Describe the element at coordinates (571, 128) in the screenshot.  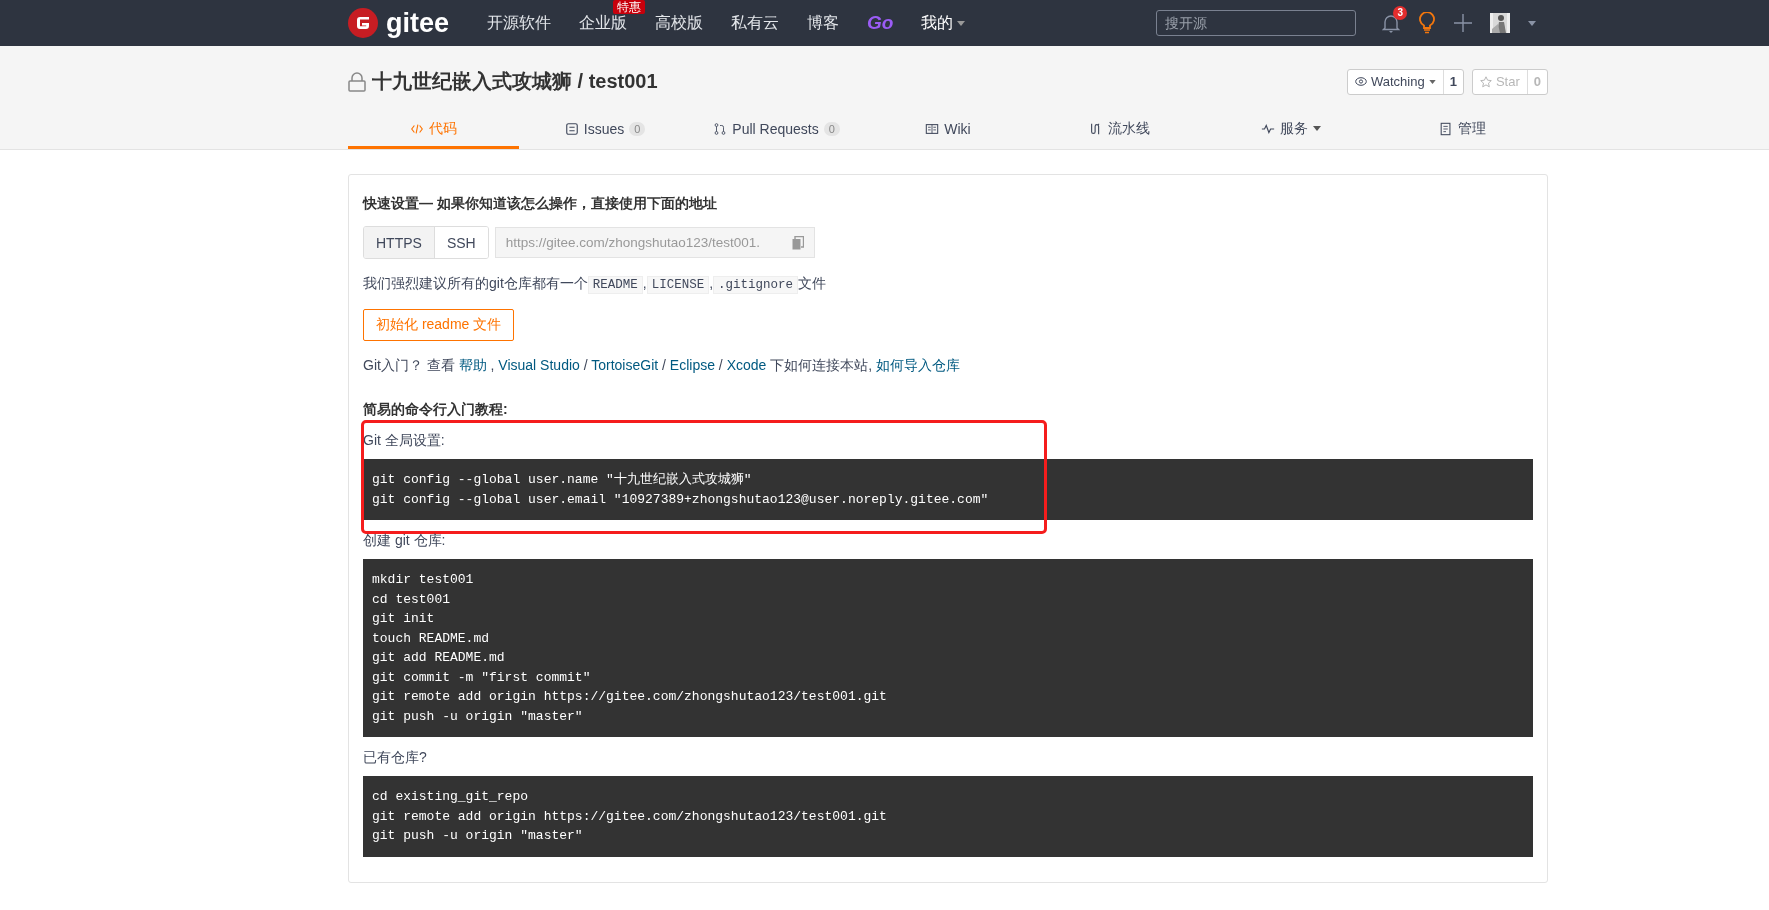
I see `list-icon` at that location.